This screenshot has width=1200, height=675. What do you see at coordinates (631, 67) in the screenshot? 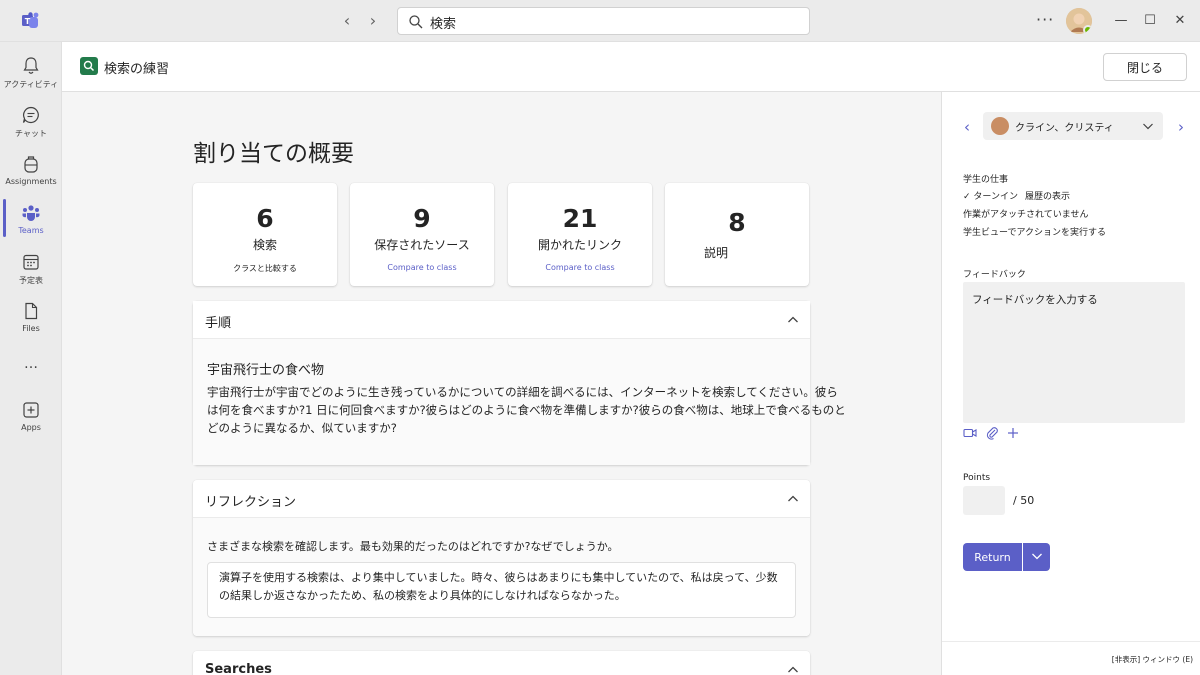
I see `assignment-header: 検索の練習 閉じる` at bounding box center [631, 67].